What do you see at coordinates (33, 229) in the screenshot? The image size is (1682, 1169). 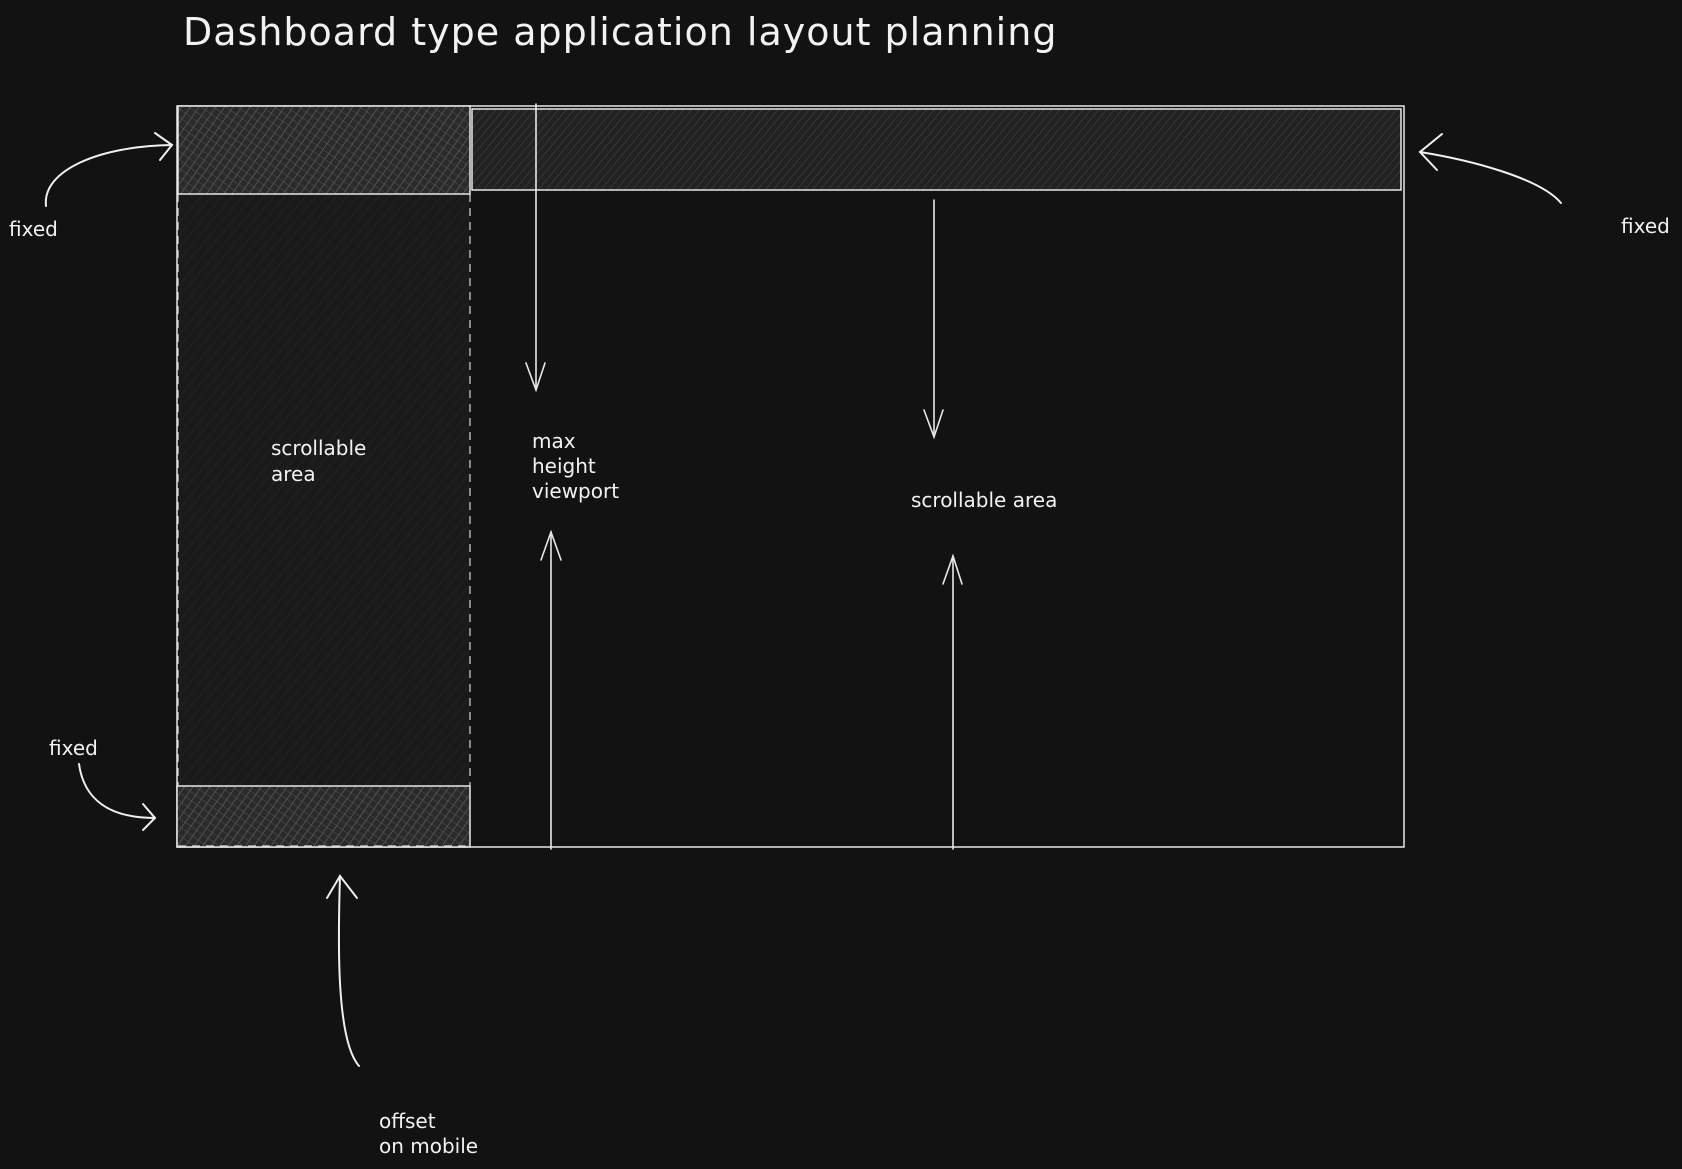 I see `fixed-label-top-left: fixed` at bounding box center [33, 229].